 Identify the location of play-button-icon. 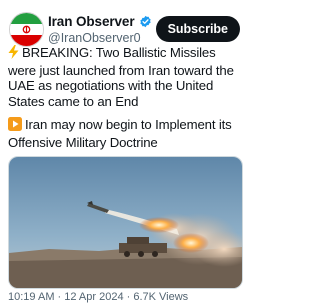
(15, 126).